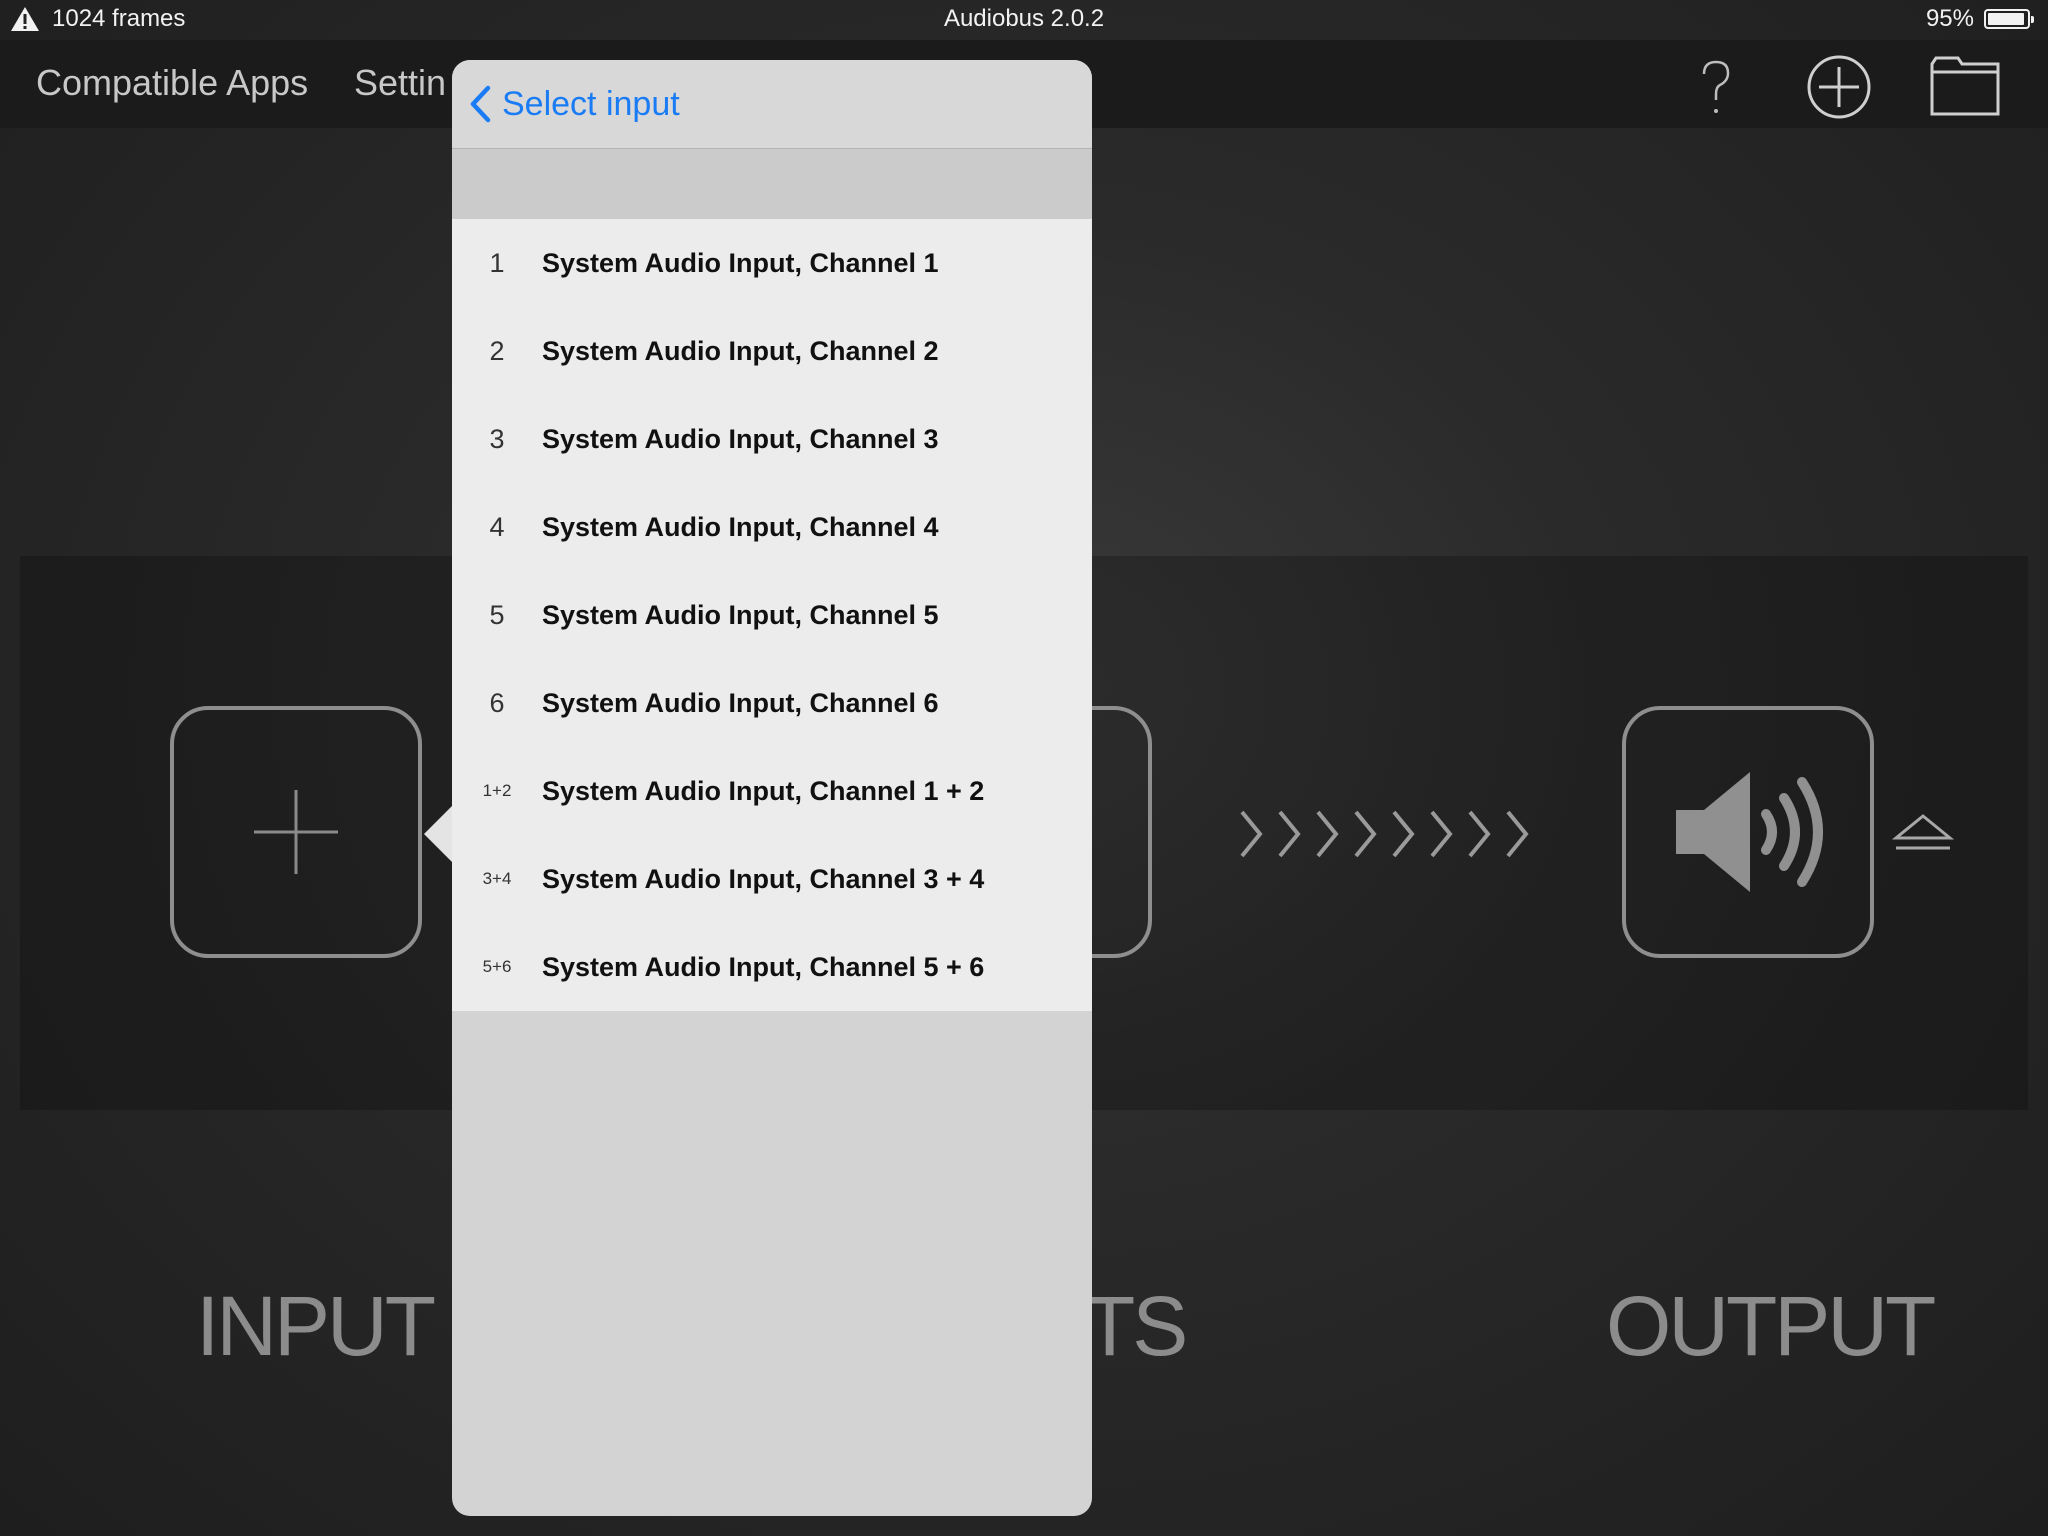  I want to click on speaker-icon, so click(1749, 832).